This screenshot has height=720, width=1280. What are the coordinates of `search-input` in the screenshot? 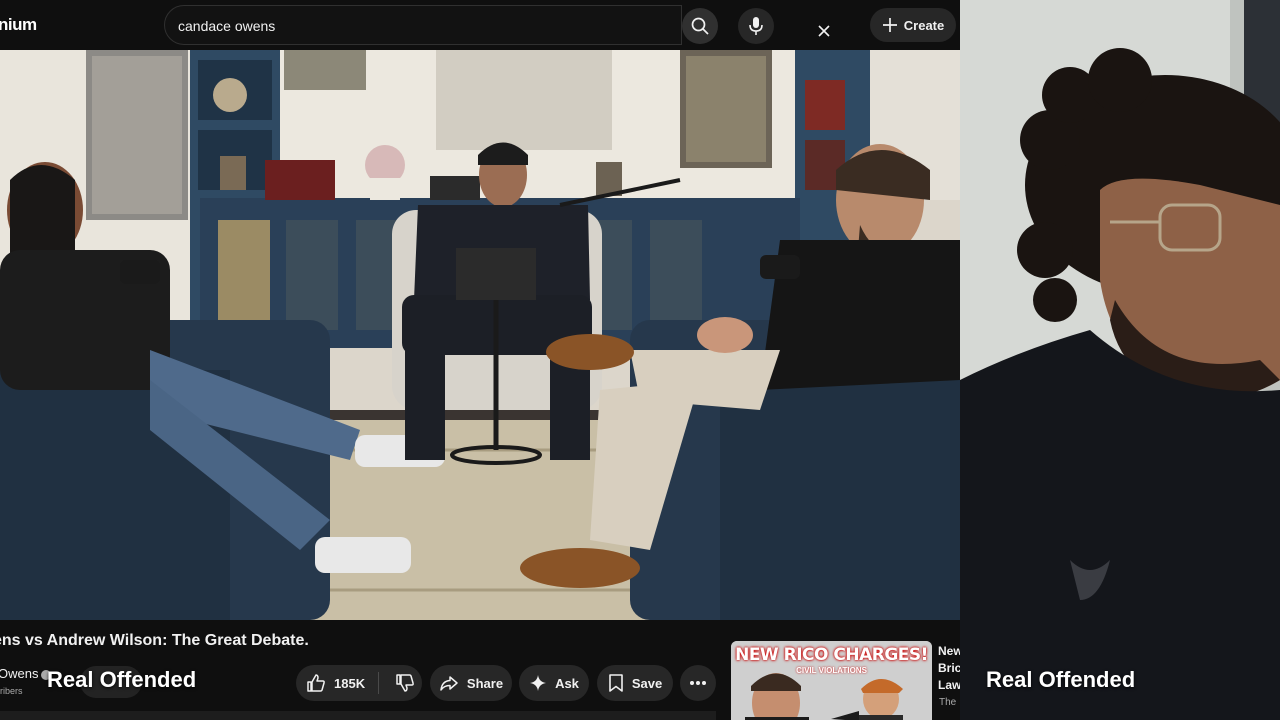 It's located at (408, 26).